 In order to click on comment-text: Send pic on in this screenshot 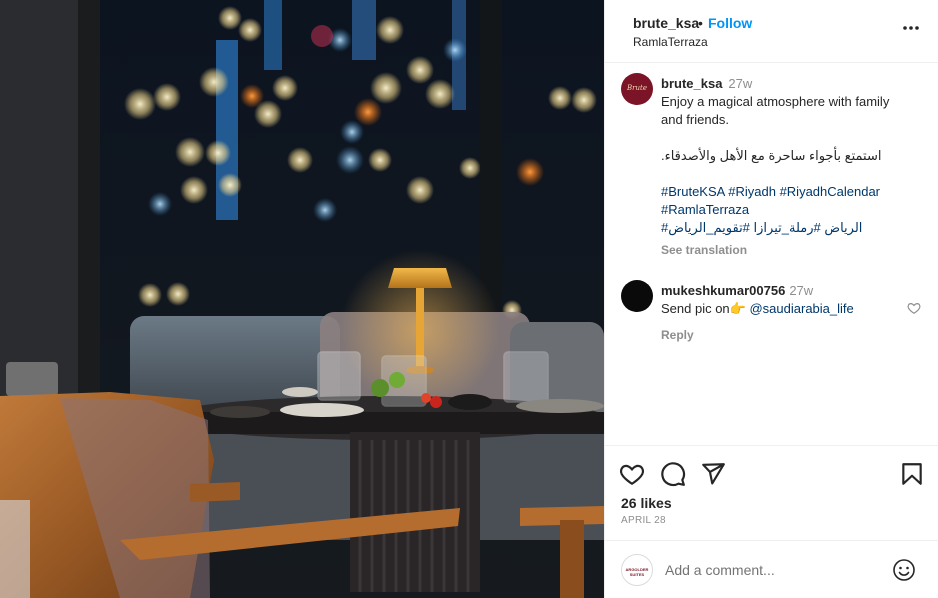, I will do `click(695, 308)`.